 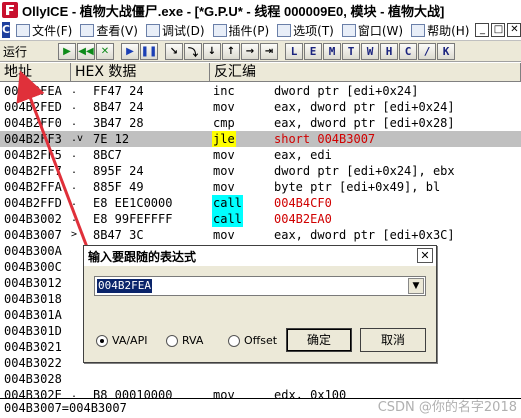 I want to click on menu-file-label: 文件(F), so click(x=52, y=30).